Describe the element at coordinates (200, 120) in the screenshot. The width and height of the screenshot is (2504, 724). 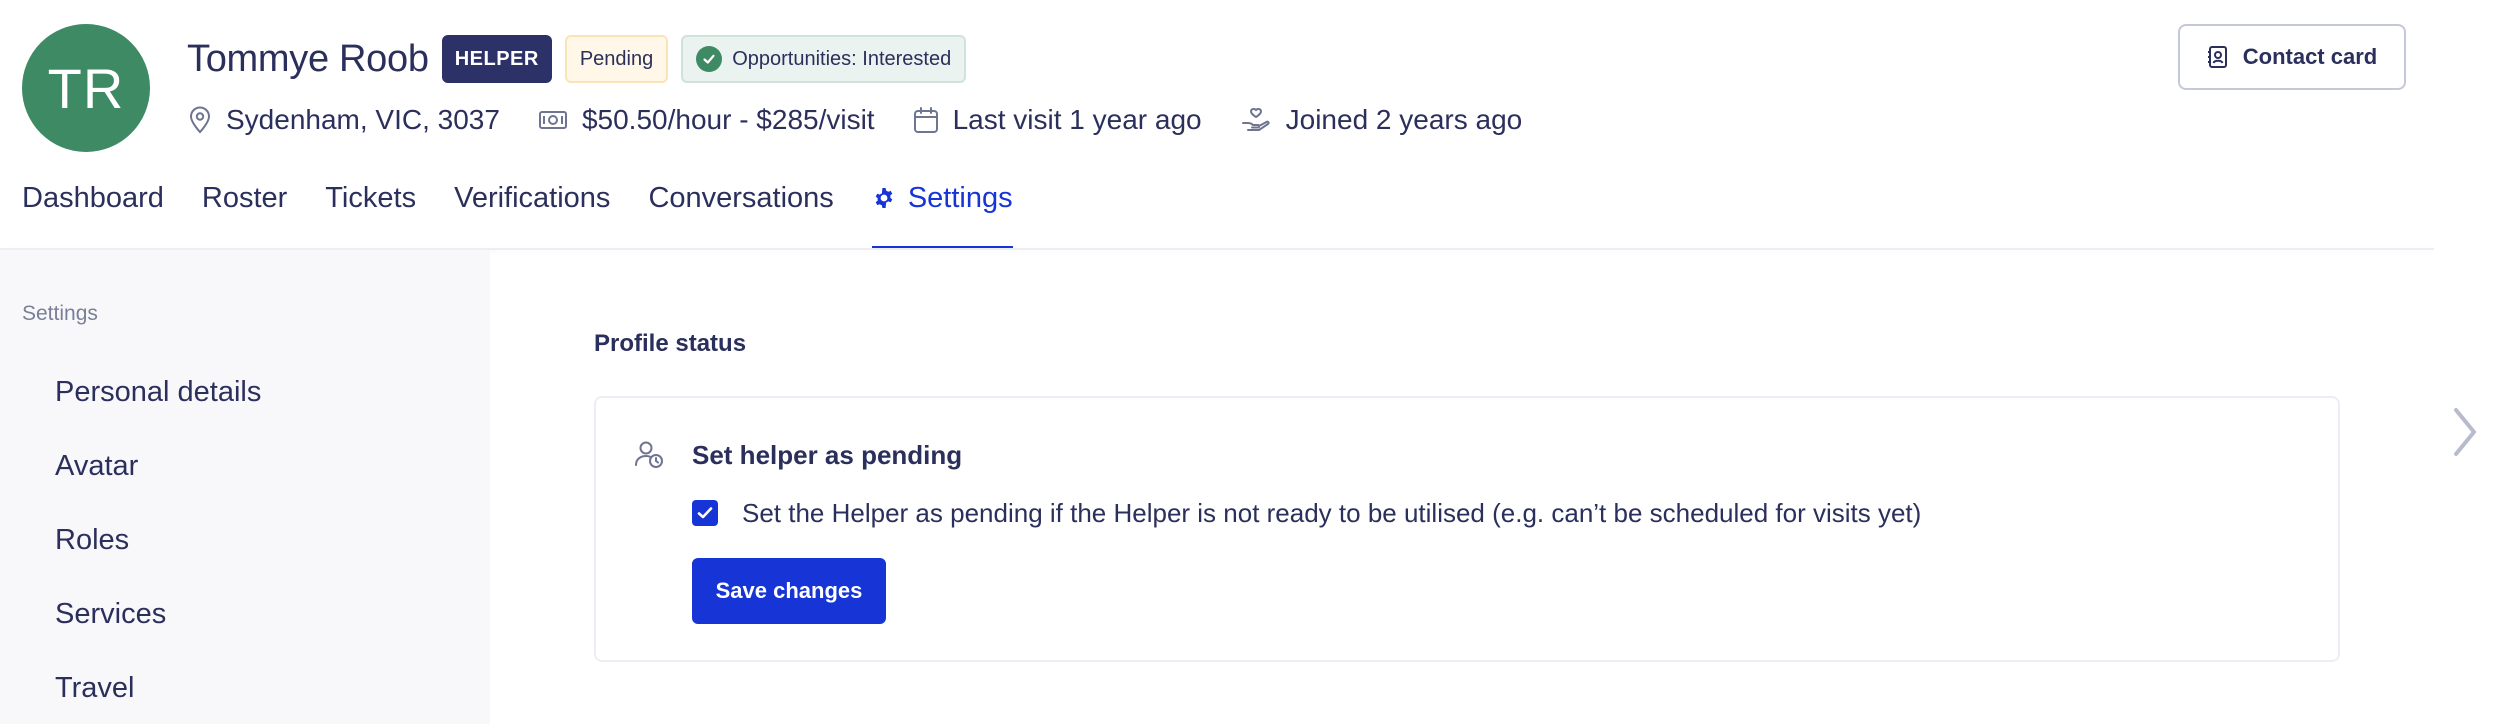
I see `location-pin-icon` at that location.